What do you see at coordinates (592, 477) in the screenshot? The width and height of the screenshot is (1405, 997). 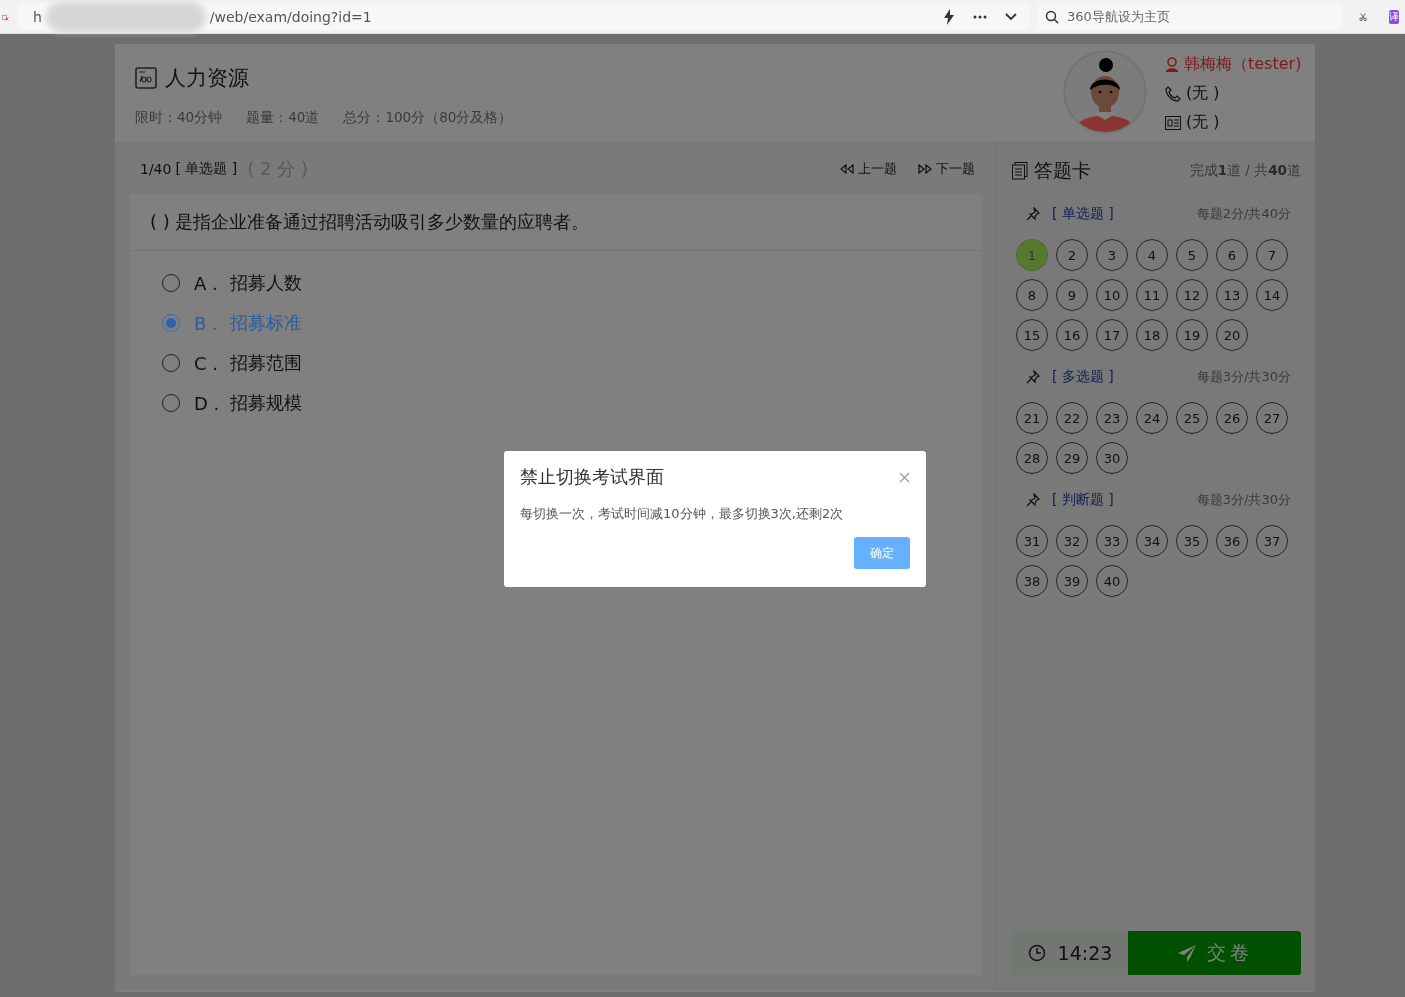 I see `dialog-title: 禁止切换考试界面` at bounding box center [592, 477].